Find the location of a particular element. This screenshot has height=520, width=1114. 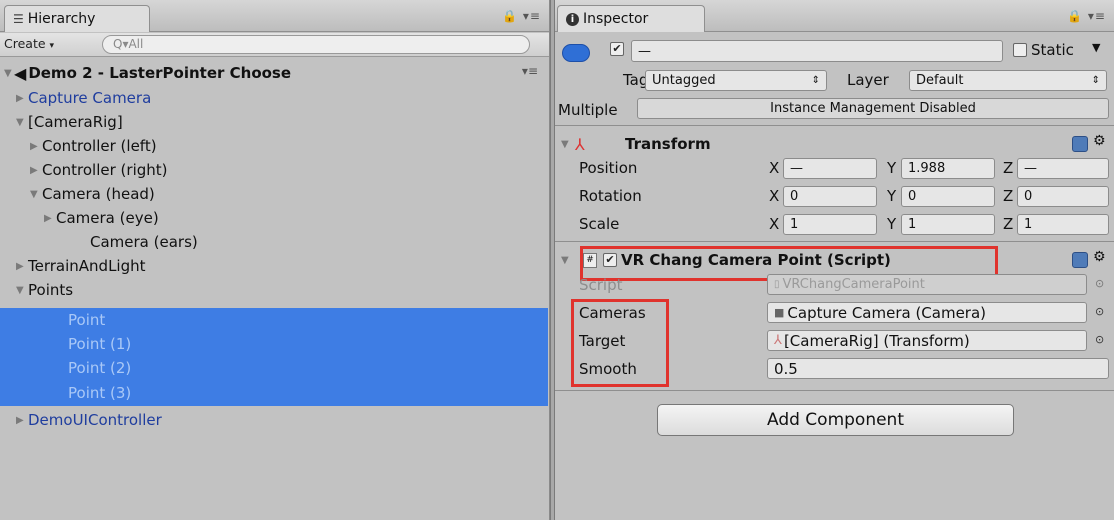

active-checkbox: ✔ is located at coordinates (617, 49).